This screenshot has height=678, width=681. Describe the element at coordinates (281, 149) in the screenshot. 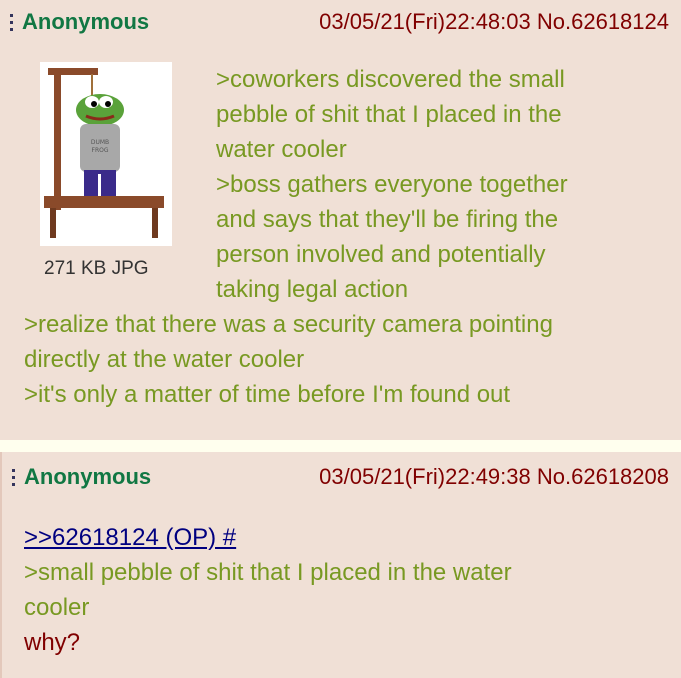

I see `post-text-line: water cooler` at that location.